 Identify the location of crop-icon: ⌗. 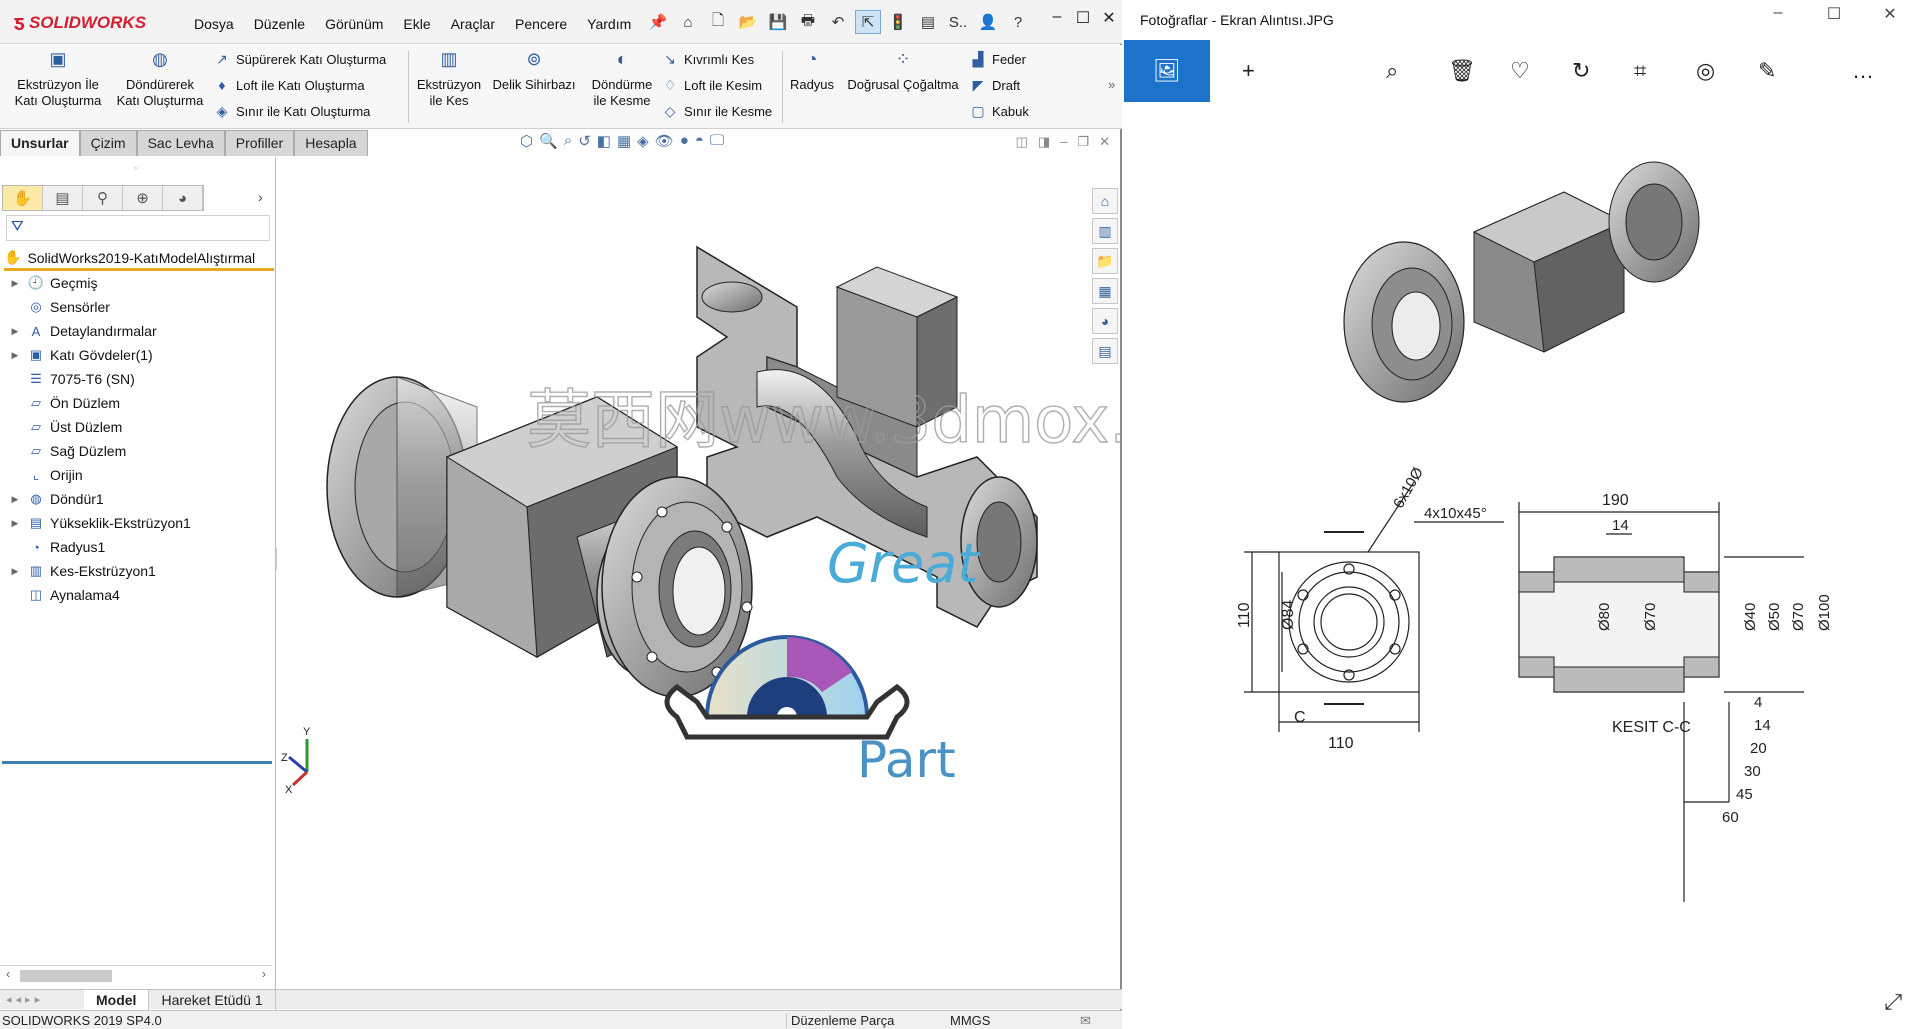
(1640, 71).